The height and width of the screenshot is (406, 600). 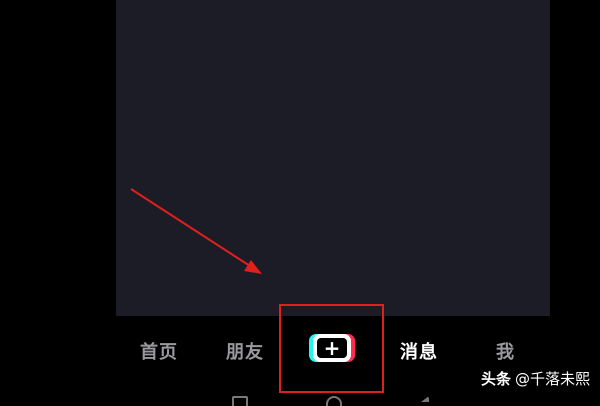 What do you see at coordinates (552, 379) in the screenshot?
I see `watermark-author: @千落未熙` at bounding box center [552, 379].